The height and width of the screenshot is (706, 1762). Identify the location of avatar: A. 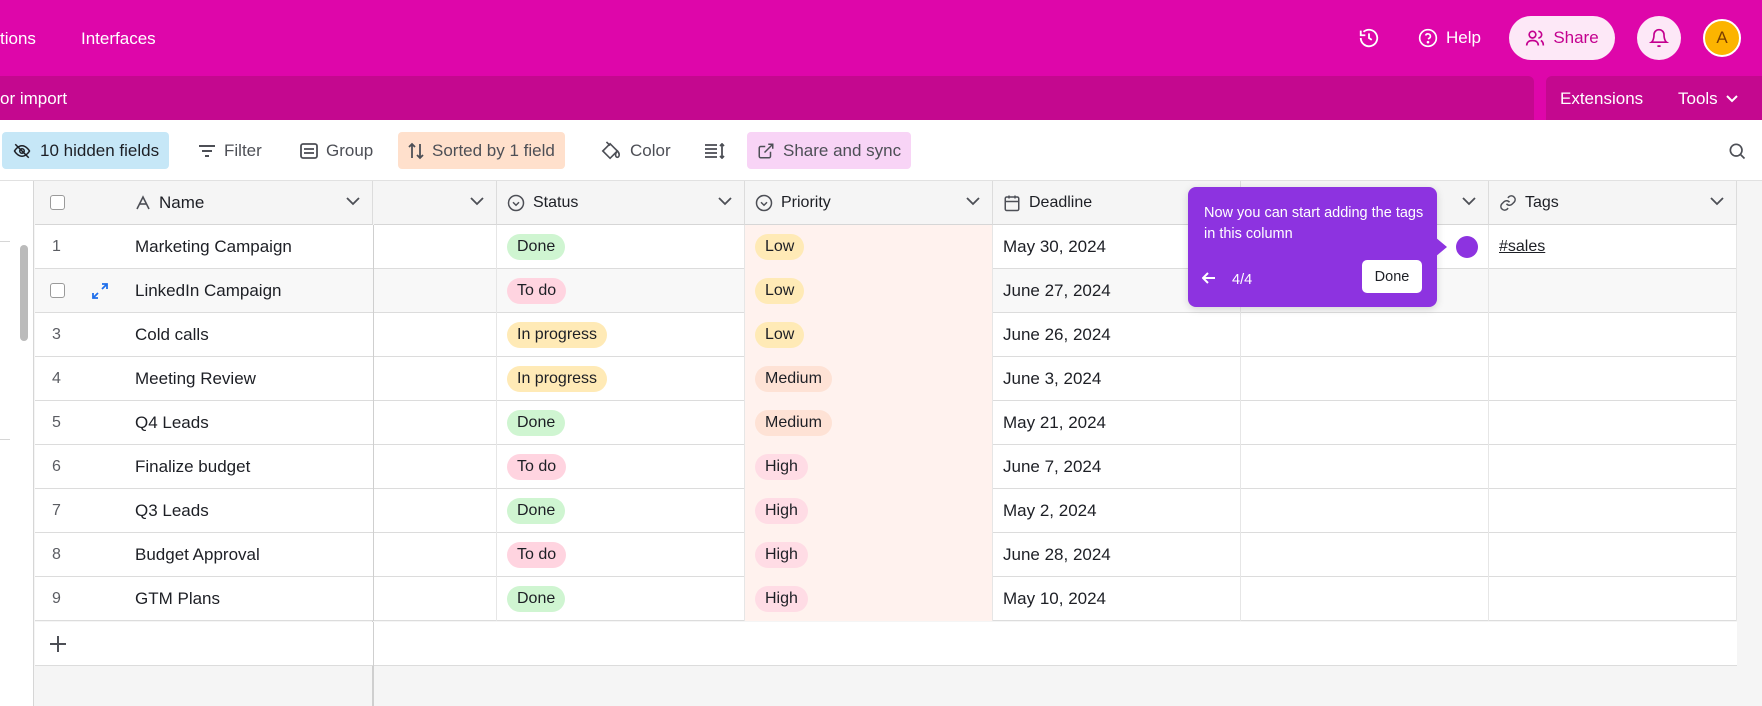
(1722, 38).